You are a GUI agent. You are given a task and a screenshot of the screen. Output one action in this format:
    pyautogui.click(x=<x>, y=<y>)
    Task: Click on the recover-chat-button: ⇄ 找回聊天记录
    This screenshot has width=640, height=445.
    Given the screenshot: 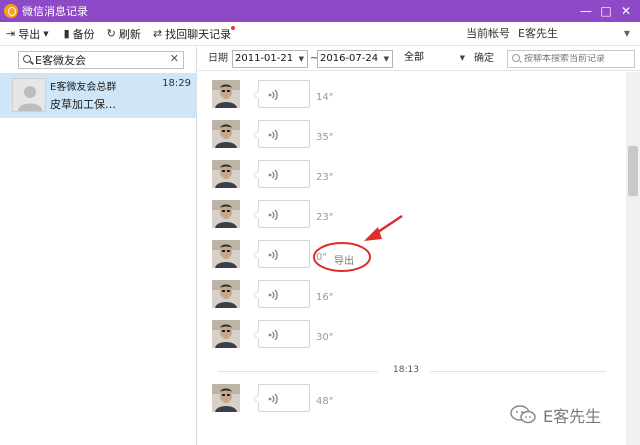 What is the action you would take?
    pyautogui.click(x=192, y=34)
    